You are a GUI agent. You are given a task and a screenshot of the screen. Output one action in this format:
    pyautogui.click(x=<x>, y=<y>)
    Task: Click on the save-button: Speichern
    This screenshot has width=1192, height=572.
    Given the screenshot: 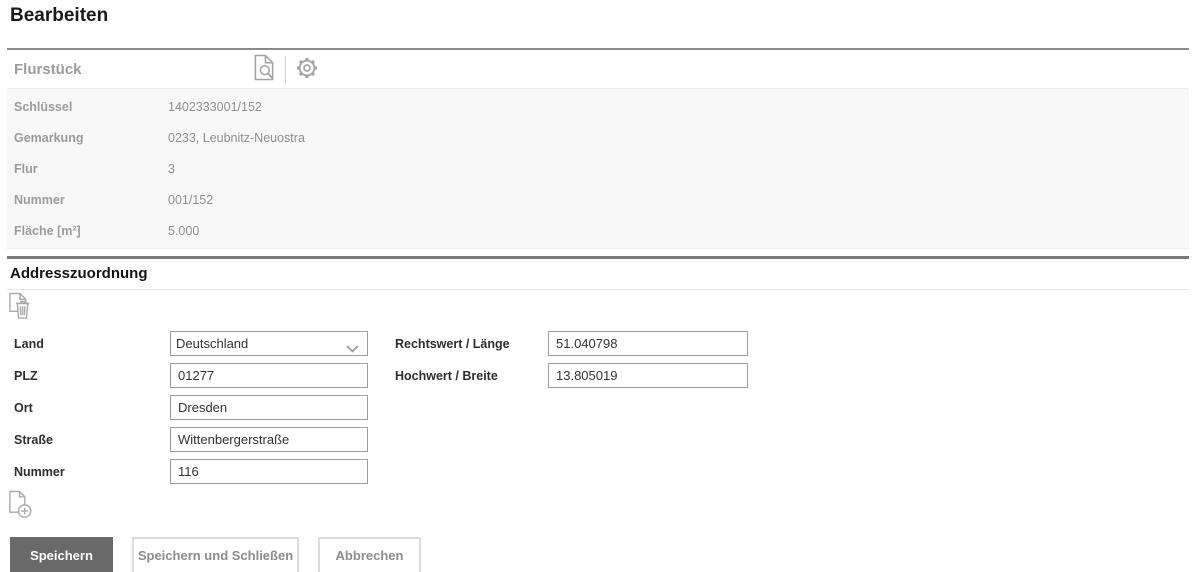 What is the action you would take?
    pyautogui.click(x=61, y=554)
    